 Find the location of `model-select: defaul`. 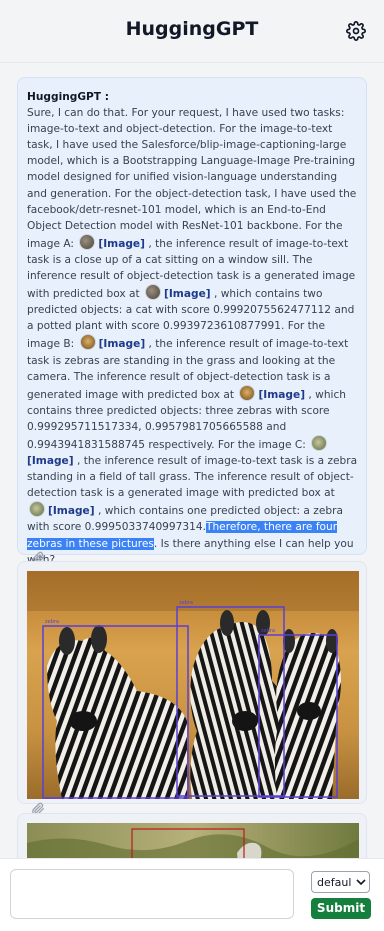

model-select: defaul is located at coordinates (340, 882).